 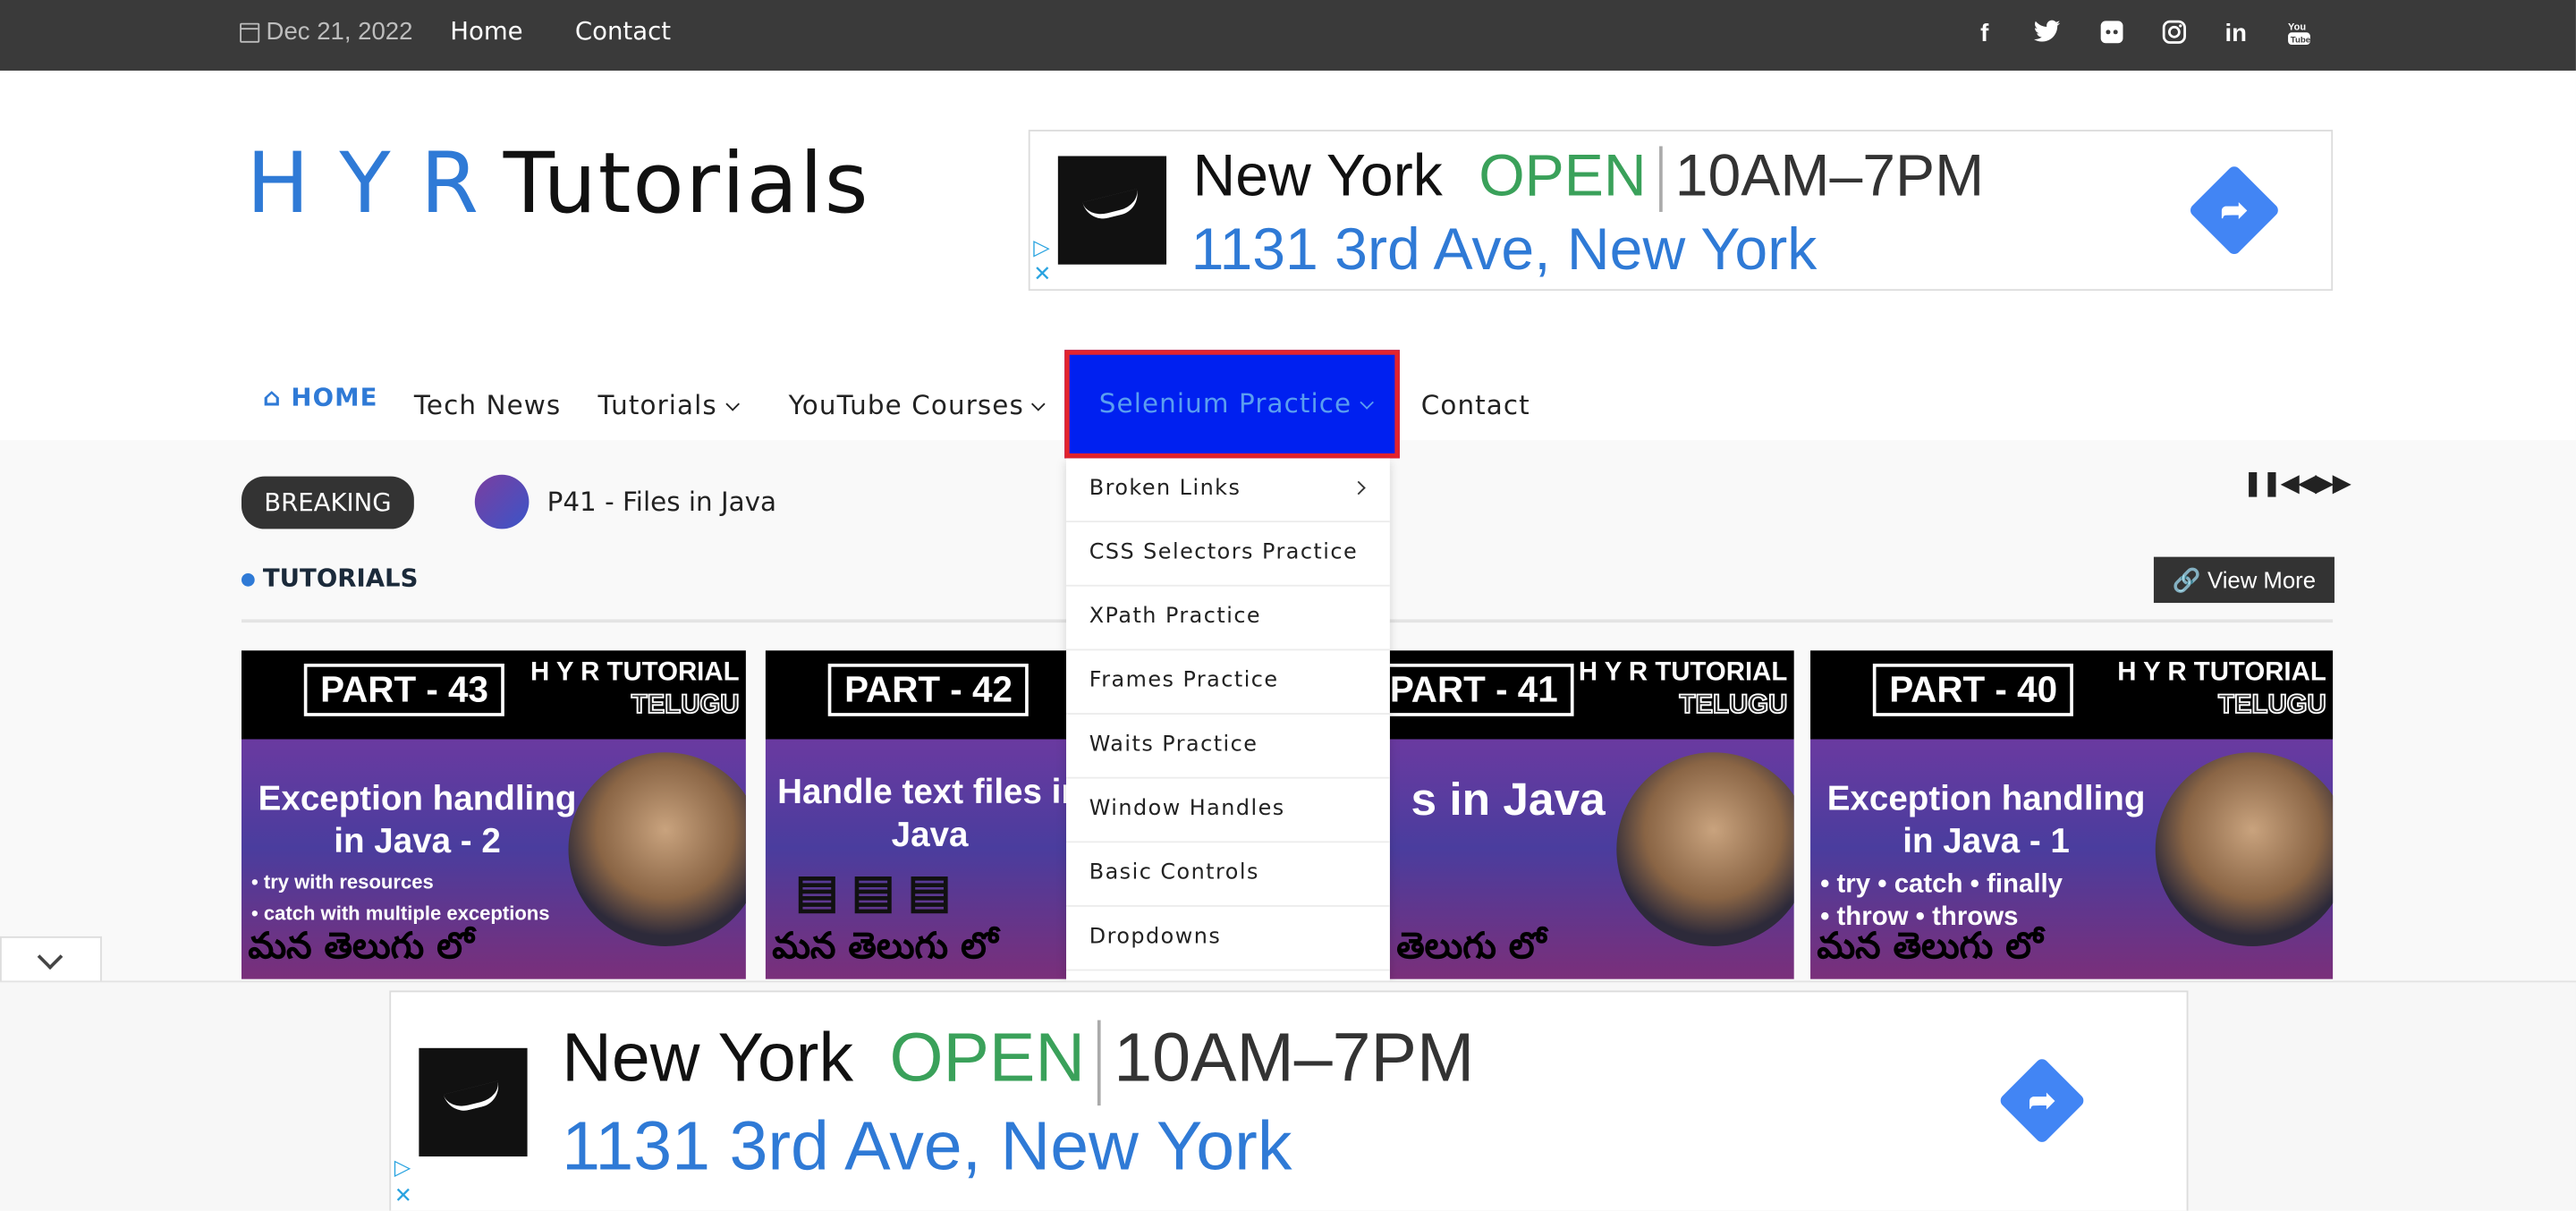 What do you see at coordinates (2299, 482) in the screenshot?
I see `prev-icon: ◀◀` at bounding box center [2299, 482].